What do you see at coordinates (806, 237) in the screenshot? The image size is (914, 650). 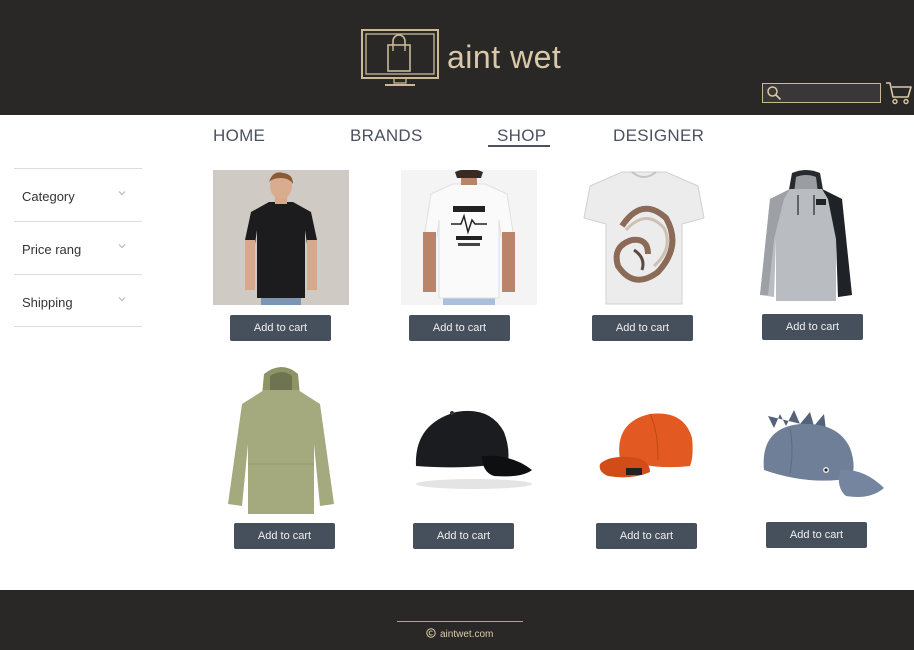 I see `product-image-grey-hoodie` at bounding box center [806, 237].